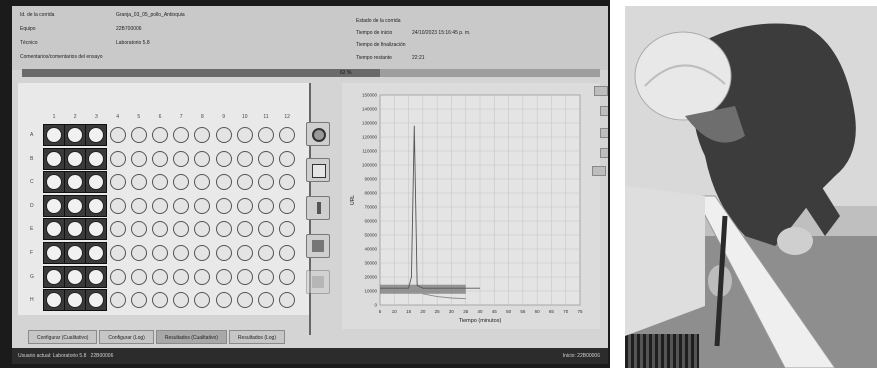  I want to click on well-F4, so click(117, 253).